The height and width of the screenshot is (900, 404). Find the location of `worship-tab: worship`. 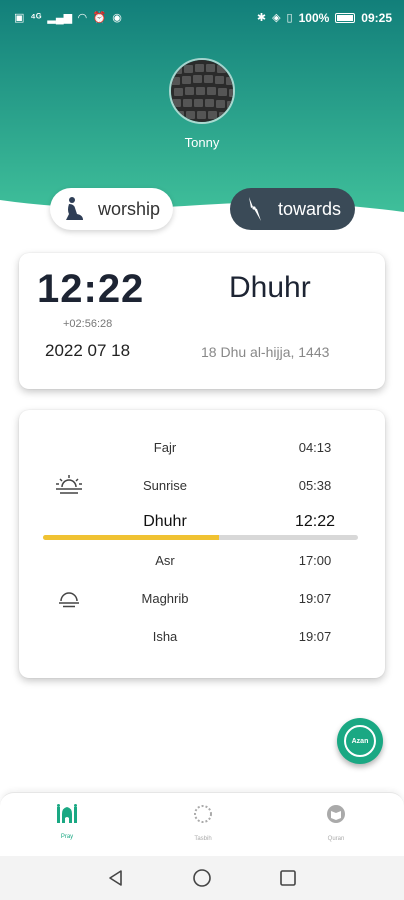

worship-tab: worship is located at coordinates (111, 209).